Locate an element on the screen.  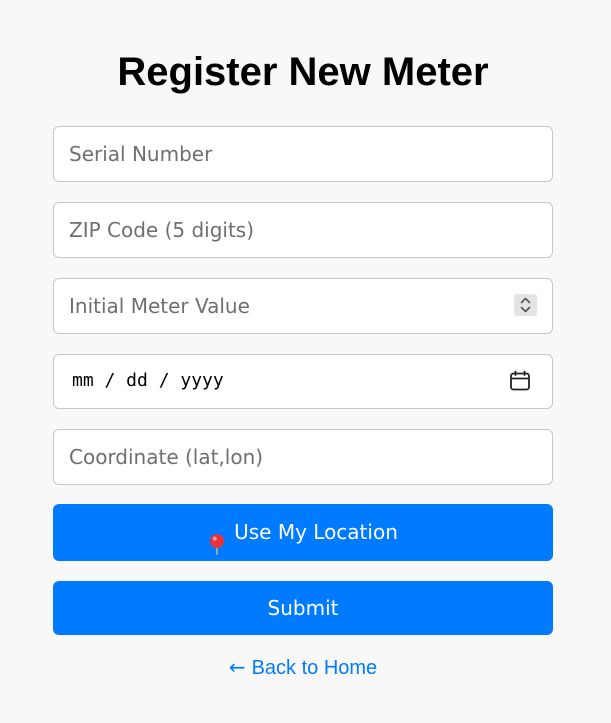
back-to-home-link: ← Back to Home is located at coordinates (303, 667).